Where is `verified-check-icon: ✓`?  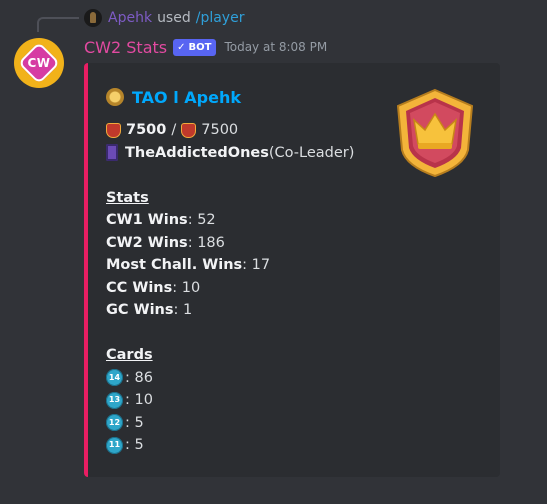 verified-check-icon: ✓ is located at coordinates (181, 47).